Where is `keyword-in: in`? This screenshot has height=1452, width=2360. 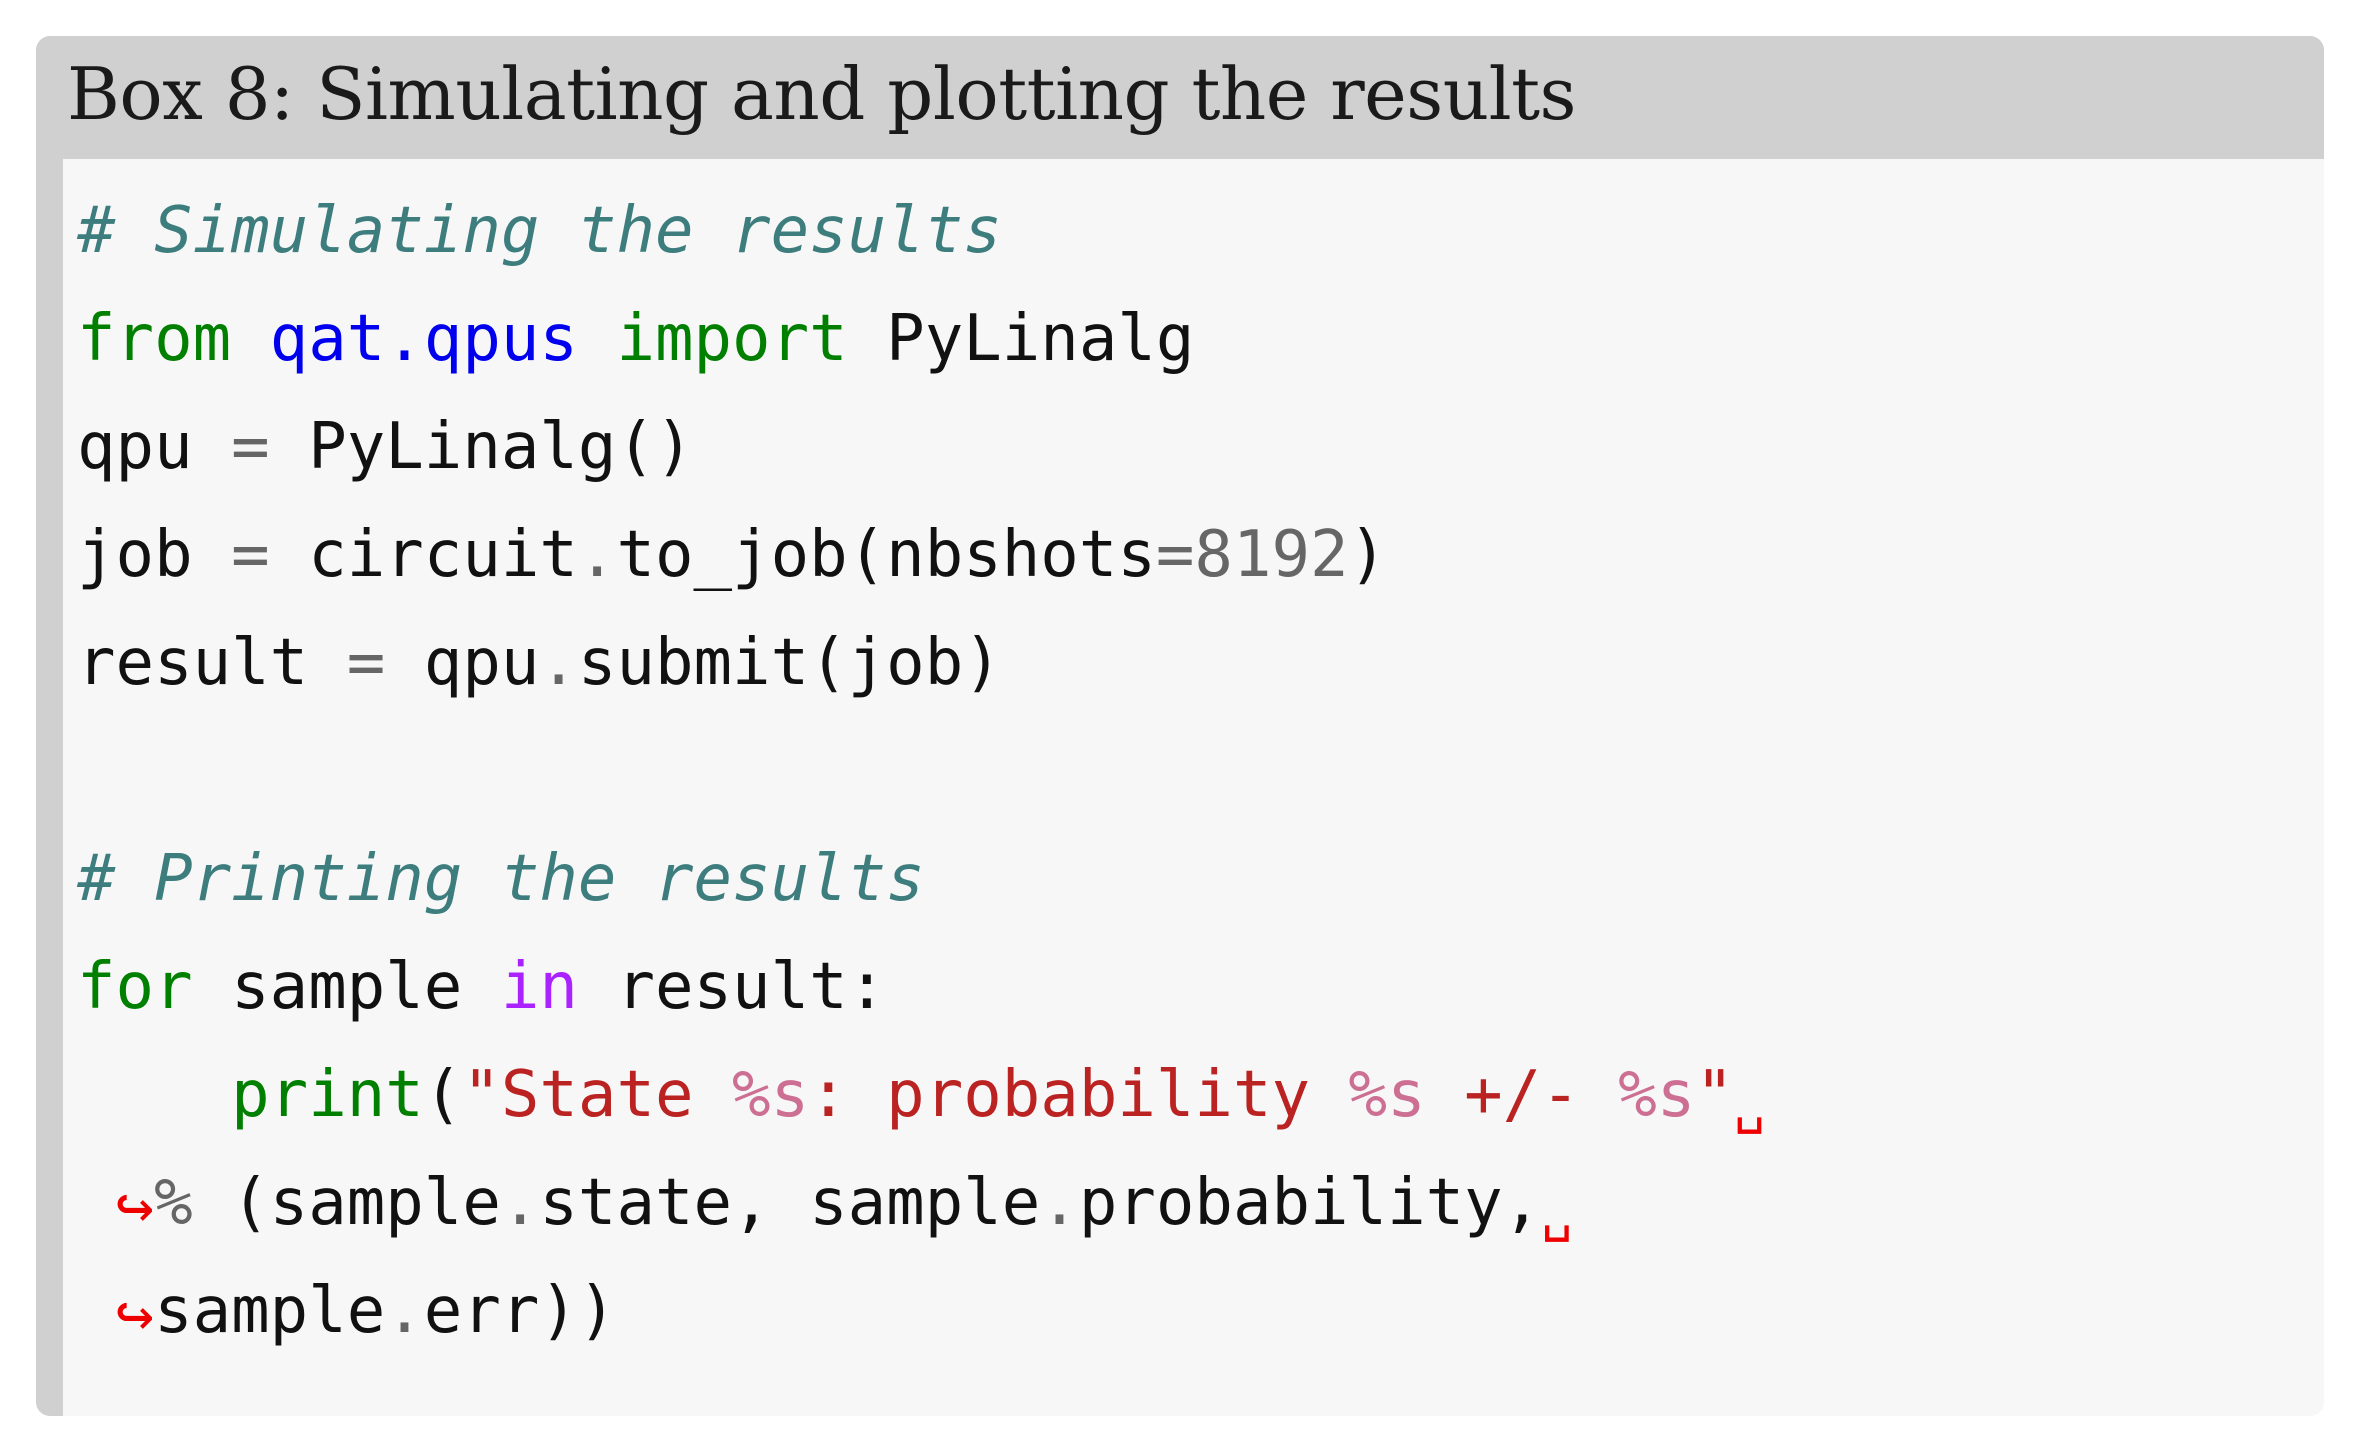 keyword-in: in is located at coordinates (539, 987).